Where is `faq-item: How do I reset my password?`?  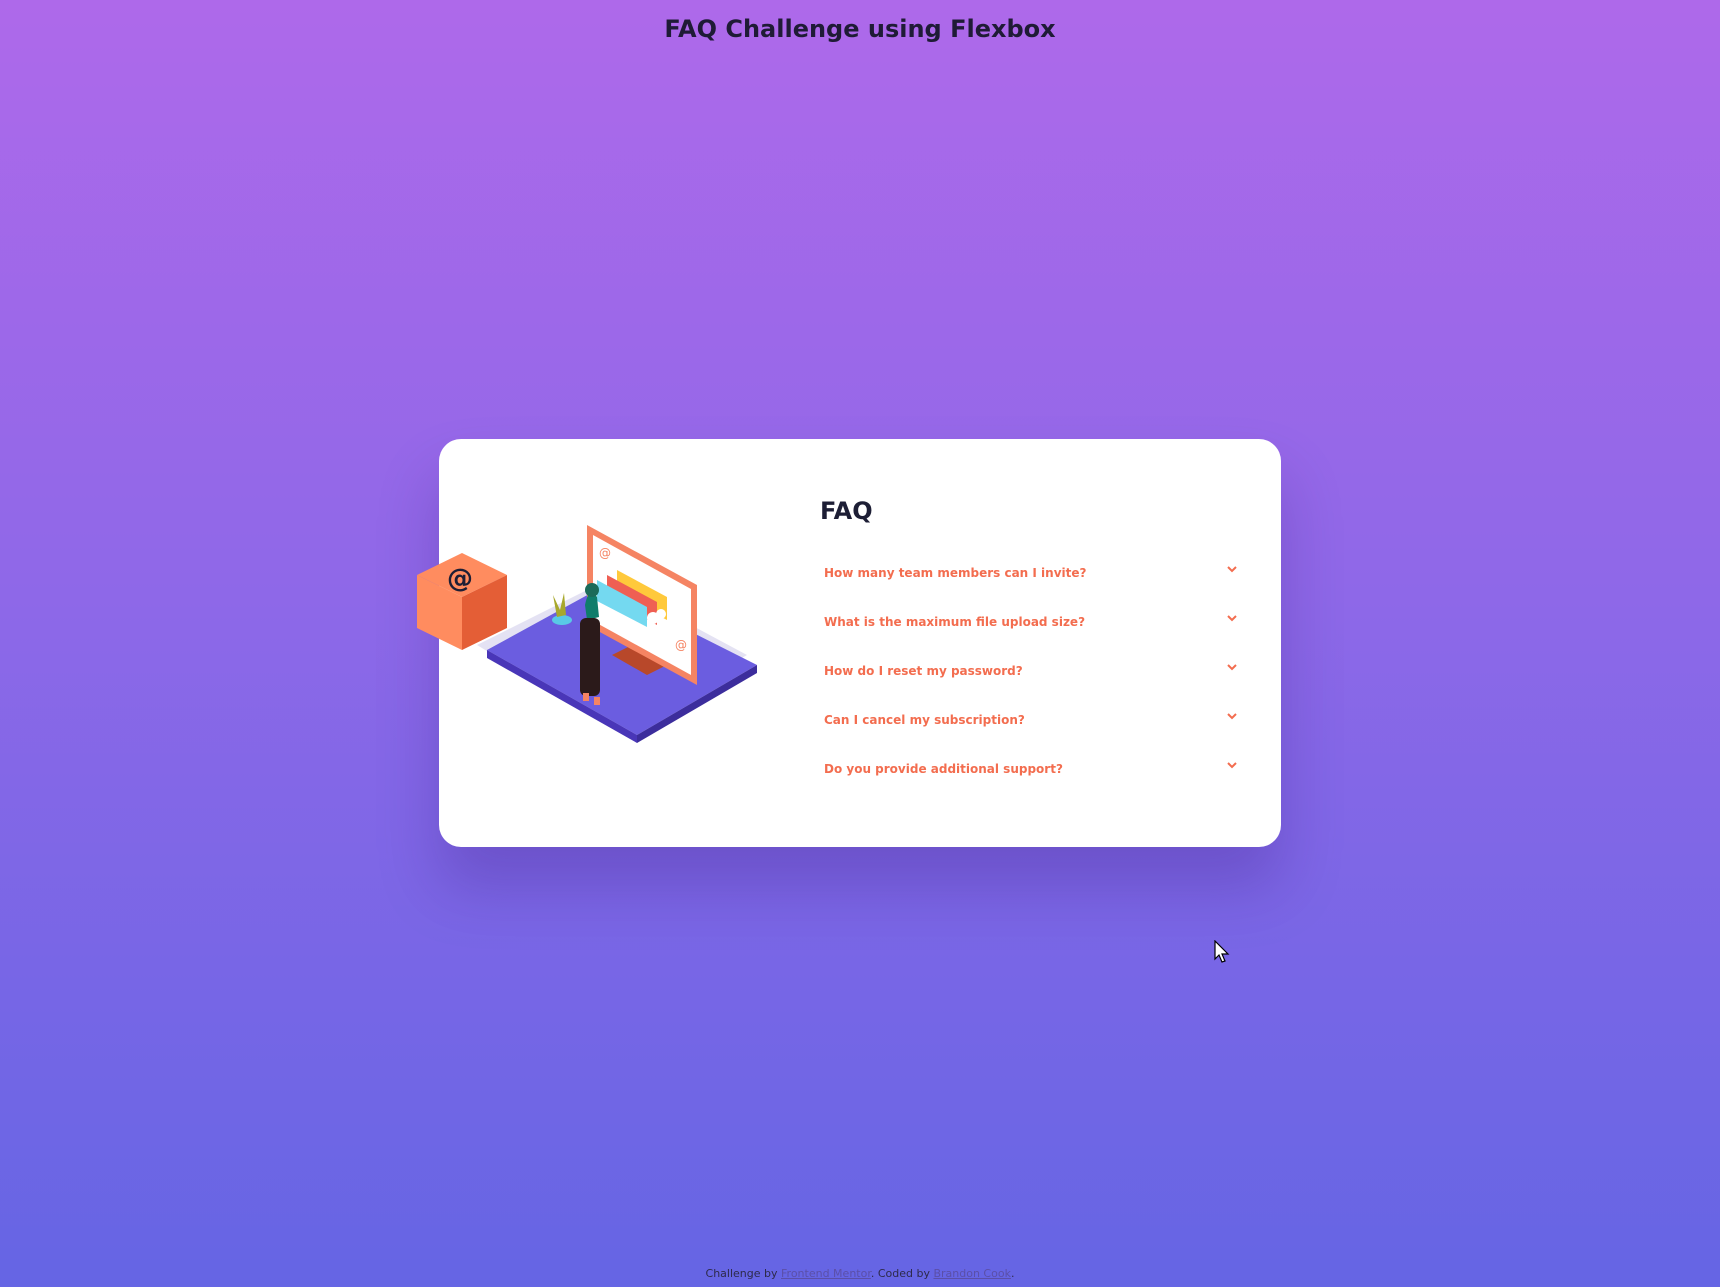
faq-item: How do I reset my password? is located at coordinates (1036, 681).